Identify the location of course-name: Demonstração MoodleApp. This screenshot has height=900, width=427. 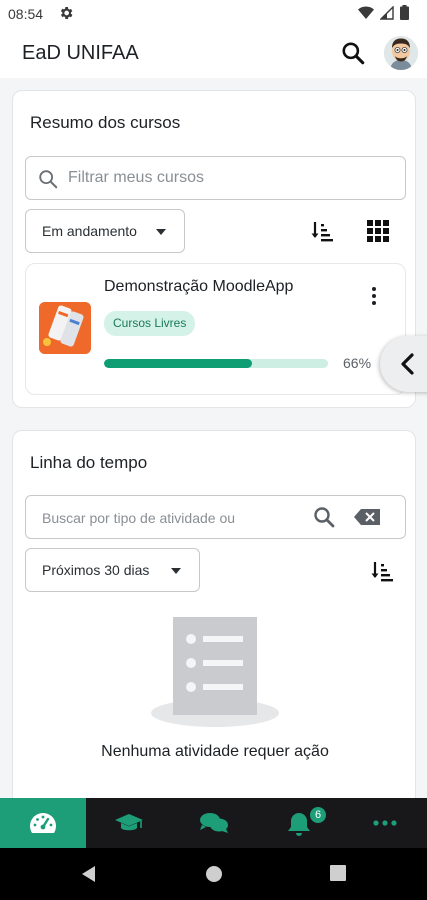
(199, 286).